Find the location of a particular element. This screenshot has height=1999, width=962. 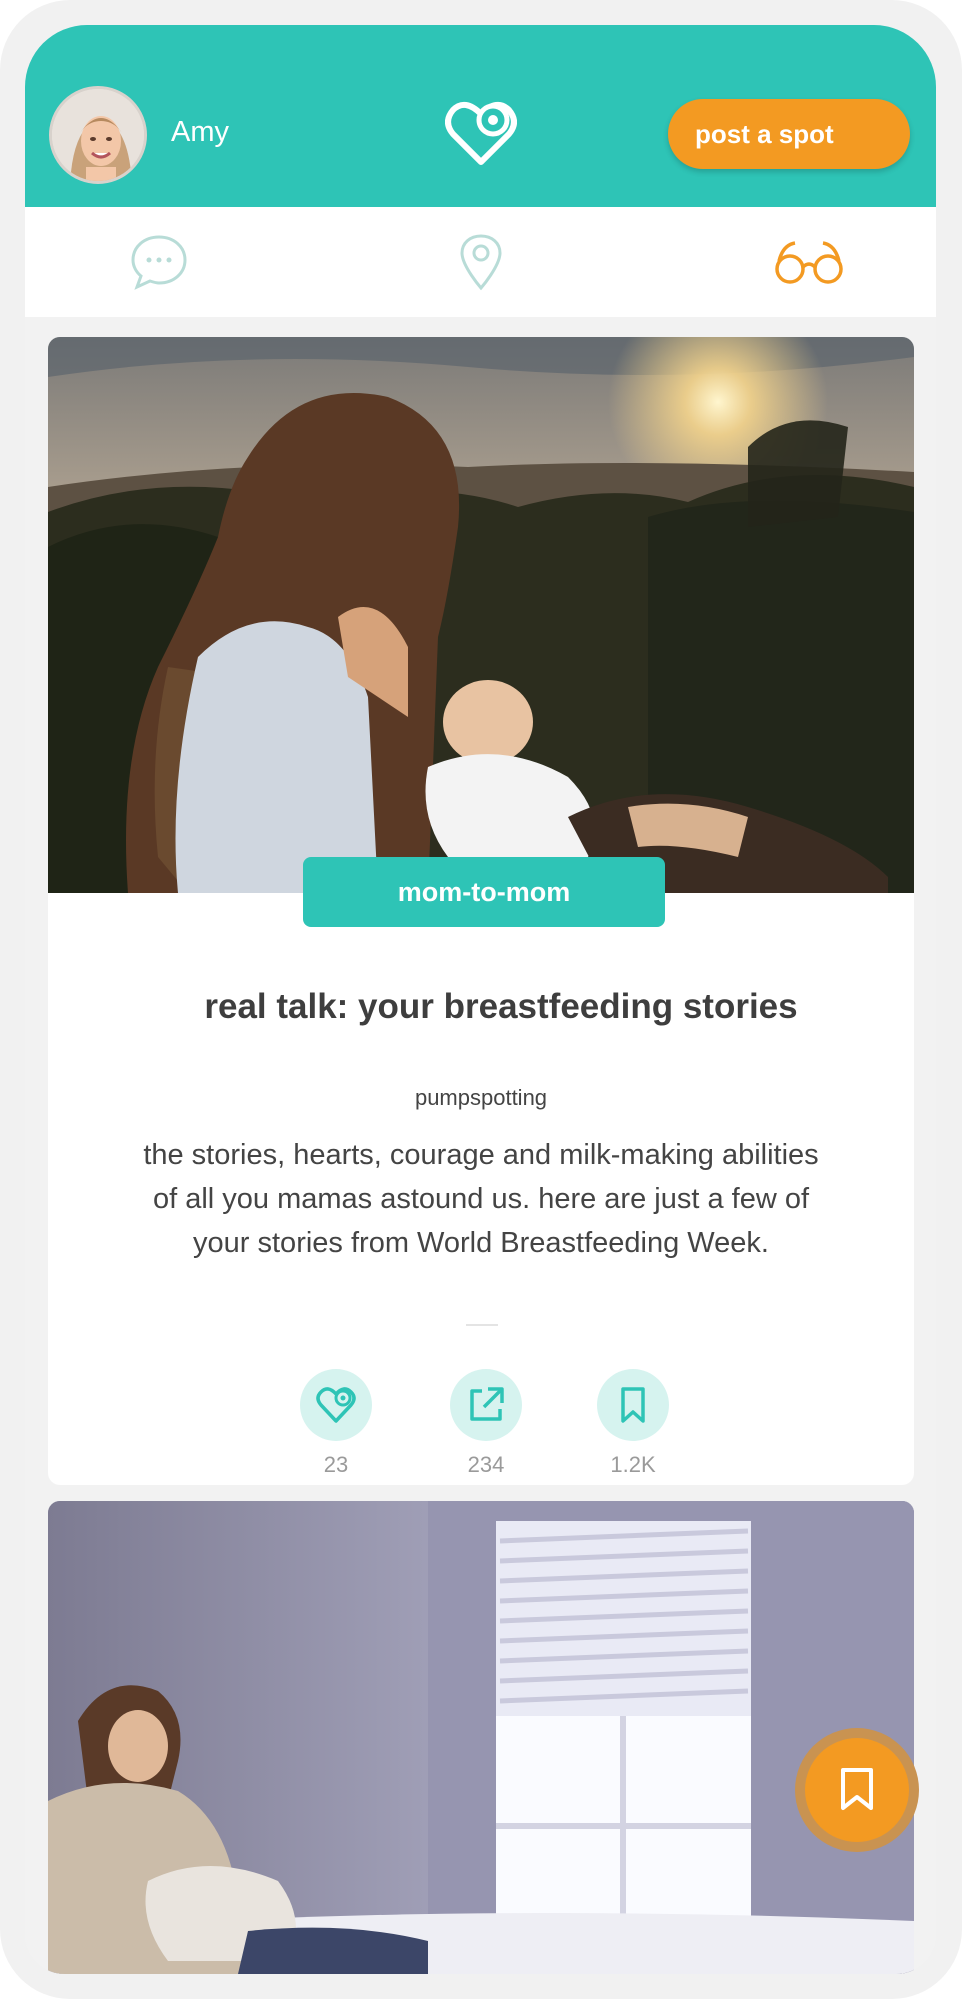

like-count: 23 is located at coordinates (336, 1464).